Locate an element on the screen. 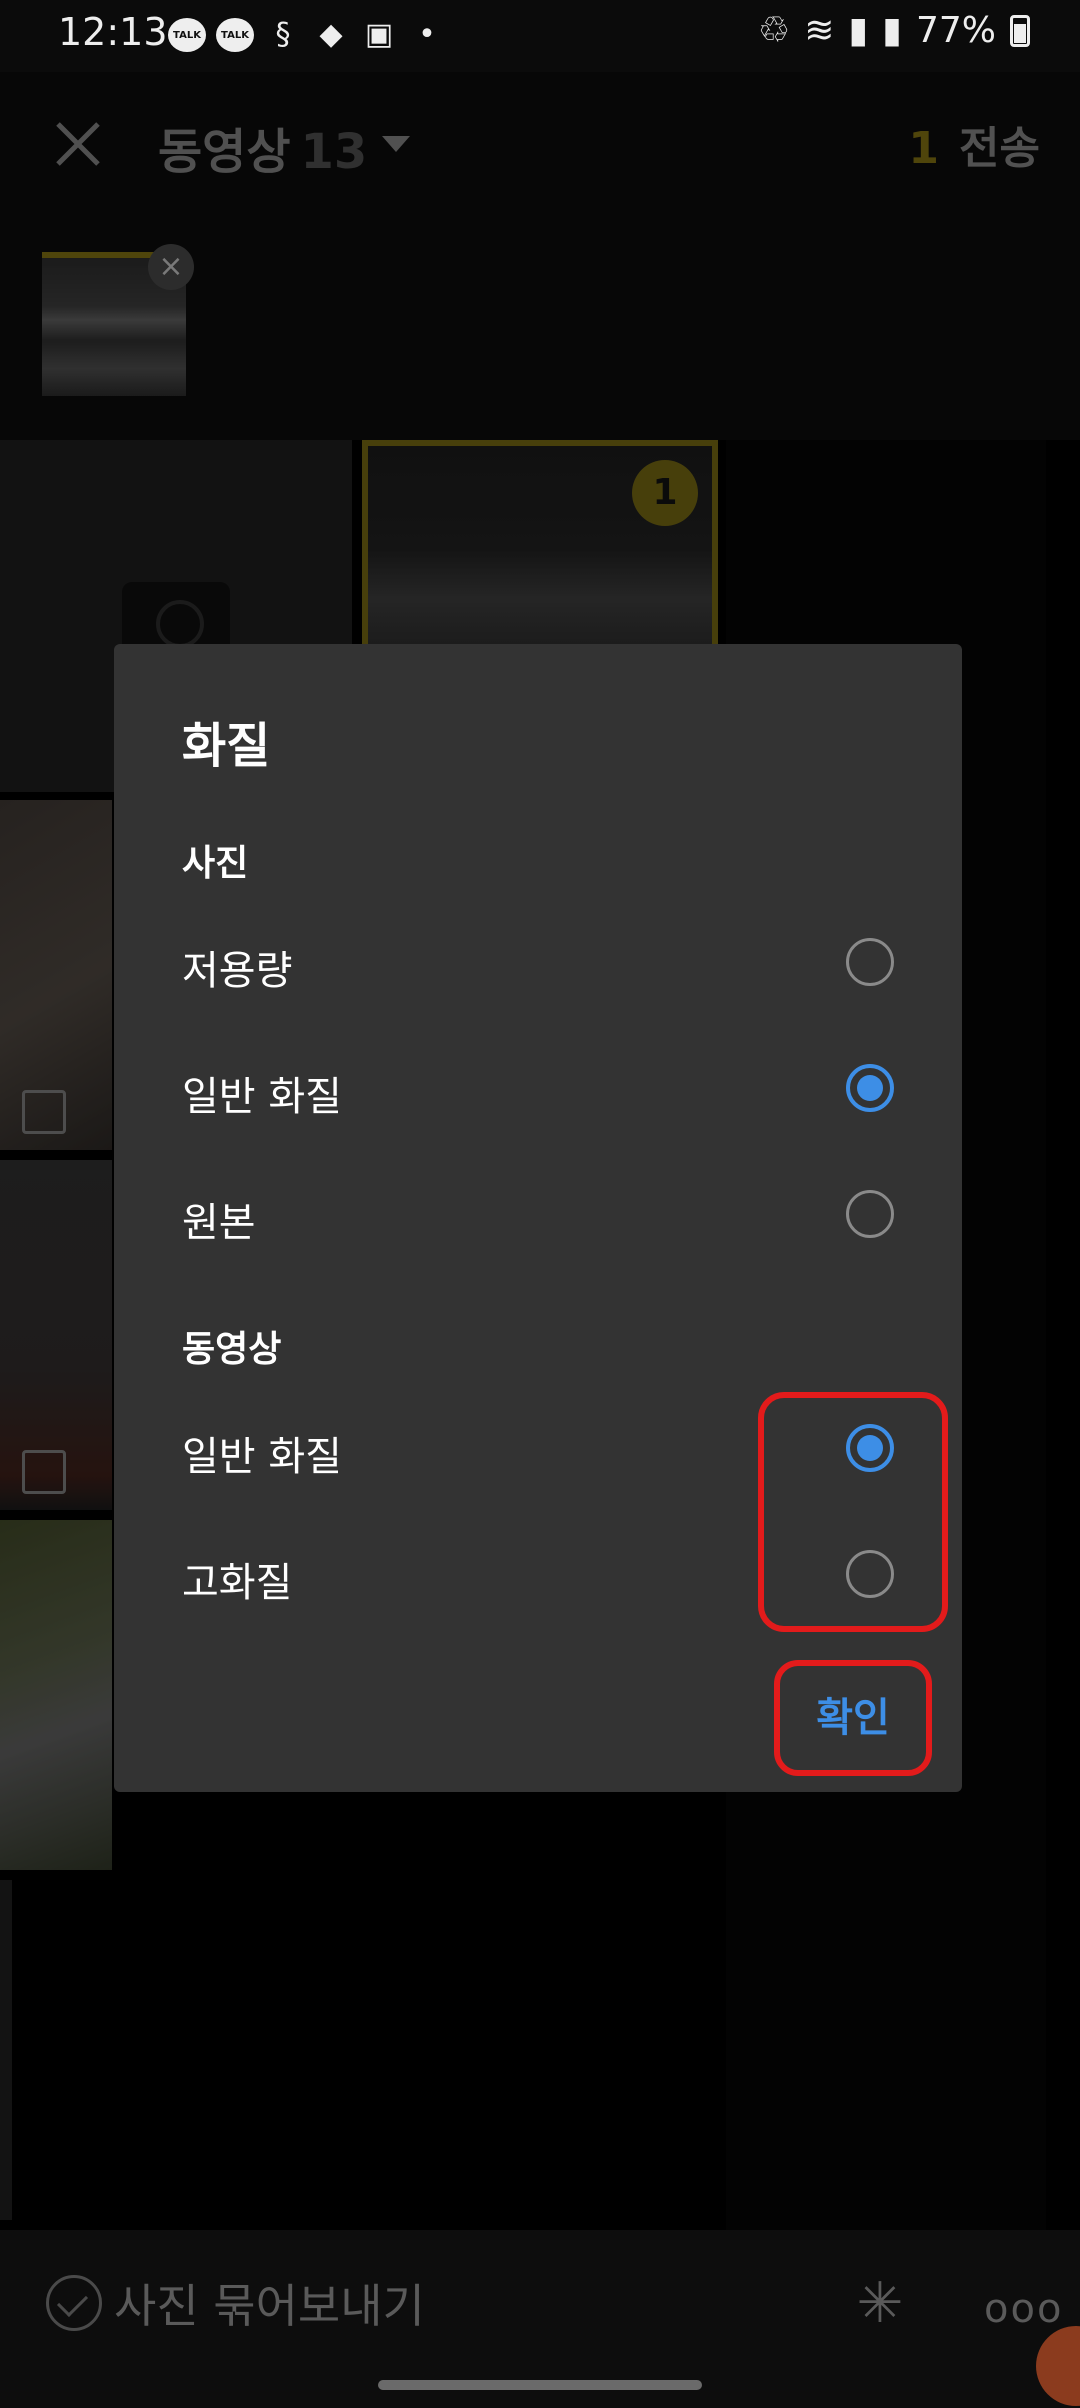  home-indicator is located at coordinates (540, 2385).